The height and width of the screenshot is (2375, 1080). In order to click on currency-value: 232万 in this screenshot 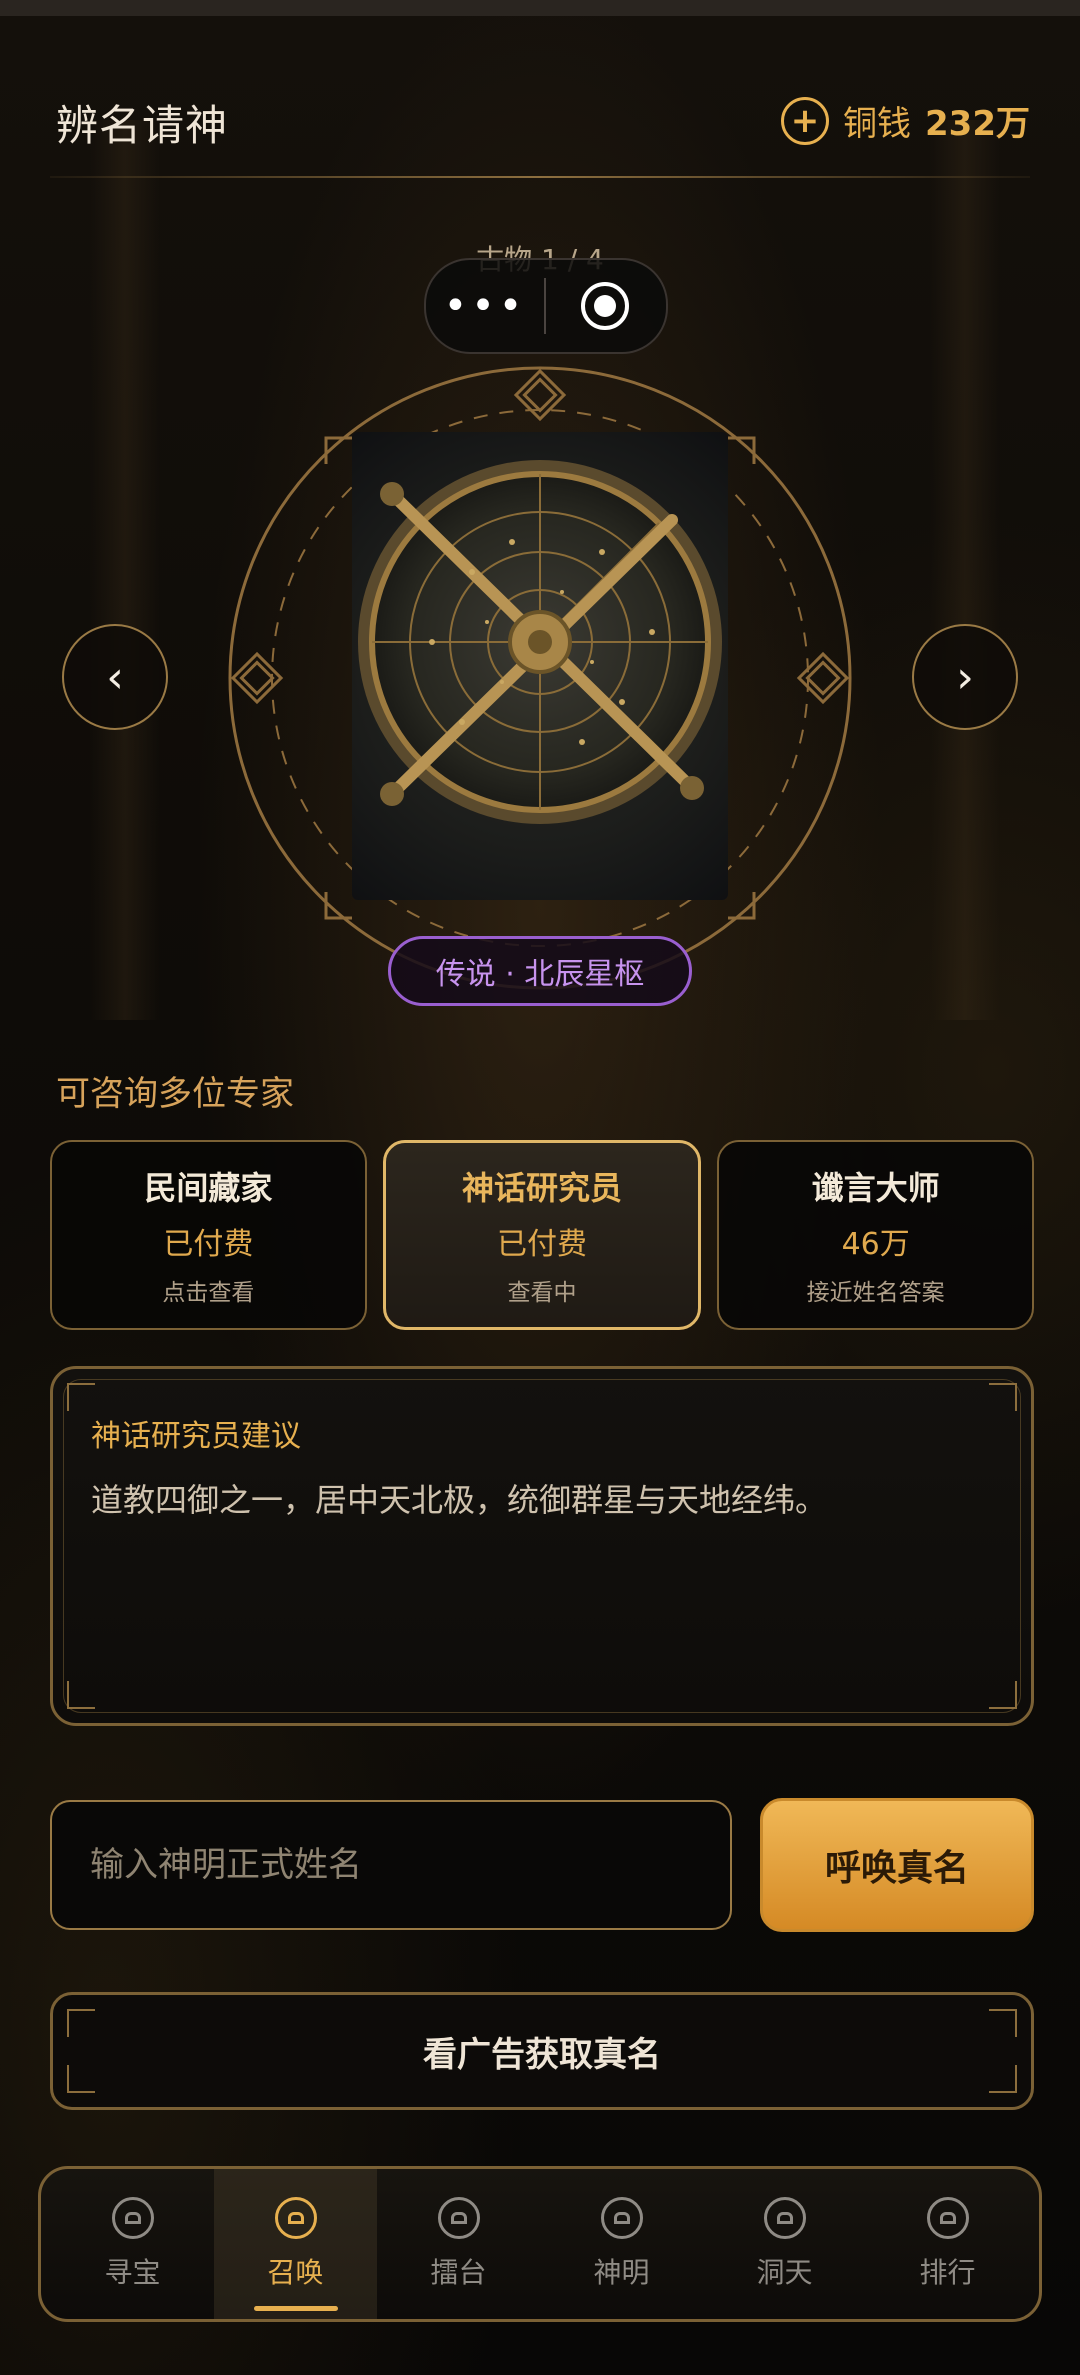, I will do `click(977, 124)`.